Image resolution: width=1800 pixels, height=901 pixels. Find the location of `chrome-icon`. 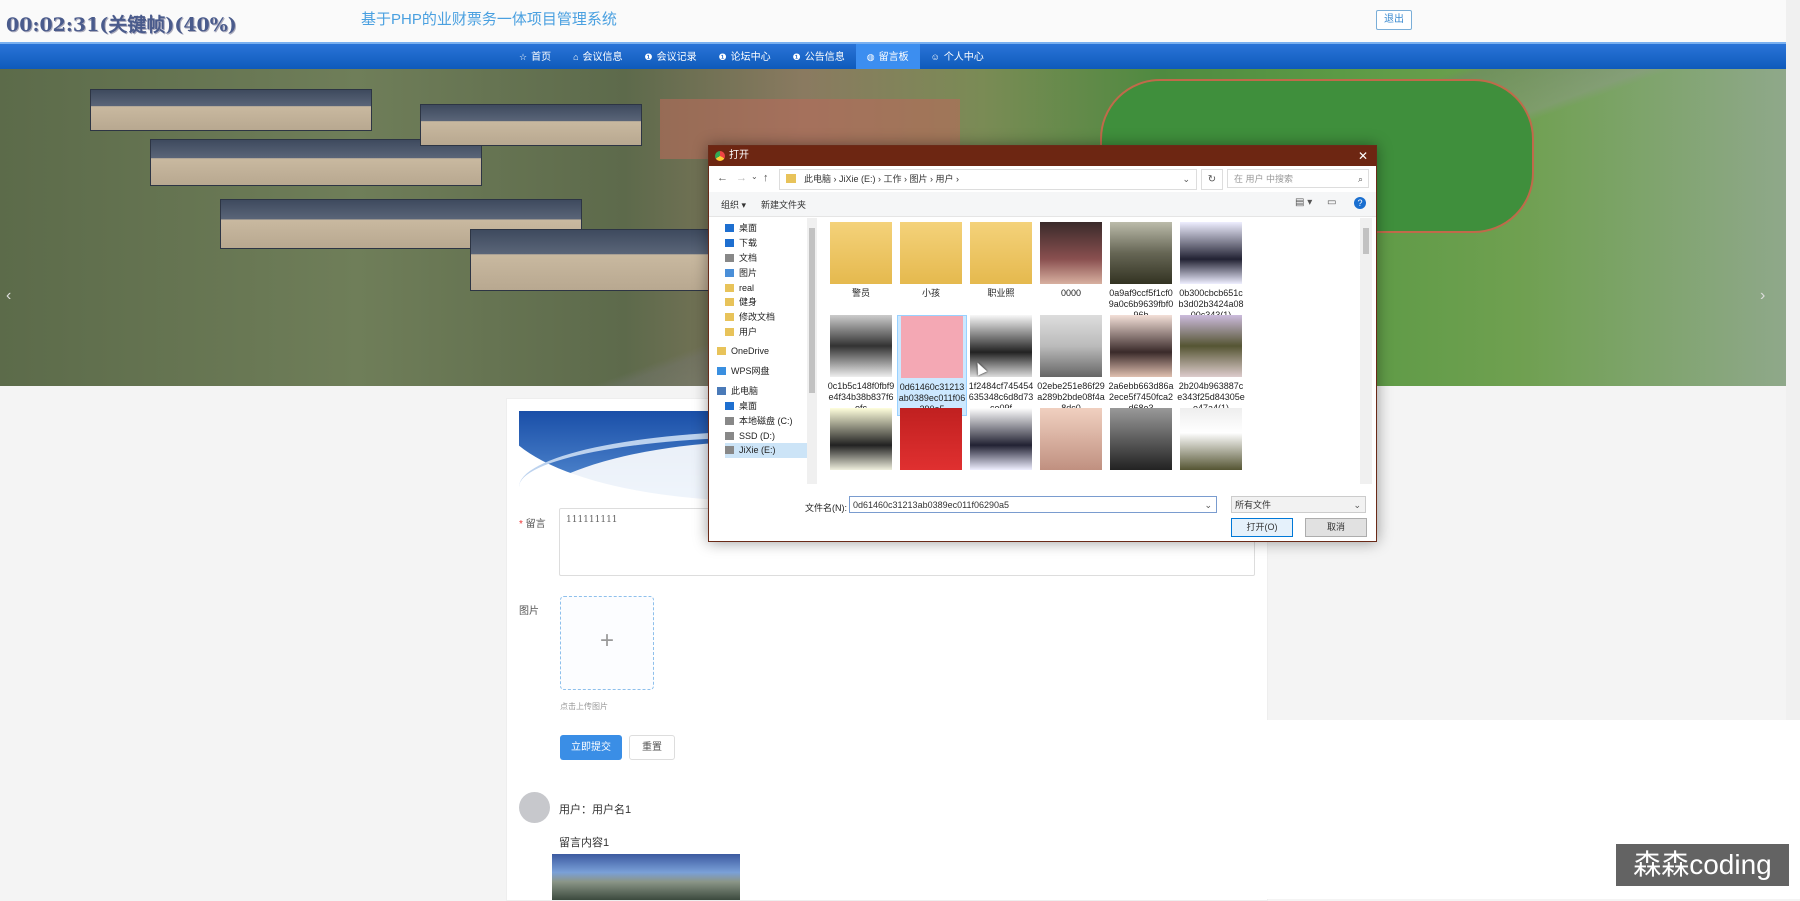

chrome-icon is located at coordinates (720, 156).